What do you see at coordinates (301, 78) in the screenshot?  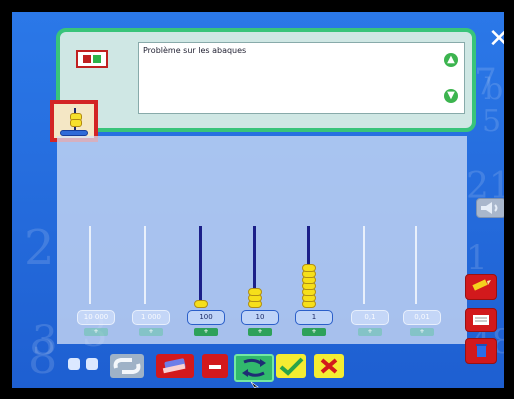 I see `instructions-box: Problème sur les abaques ▲ ▼` at bounding box center [301, 78].